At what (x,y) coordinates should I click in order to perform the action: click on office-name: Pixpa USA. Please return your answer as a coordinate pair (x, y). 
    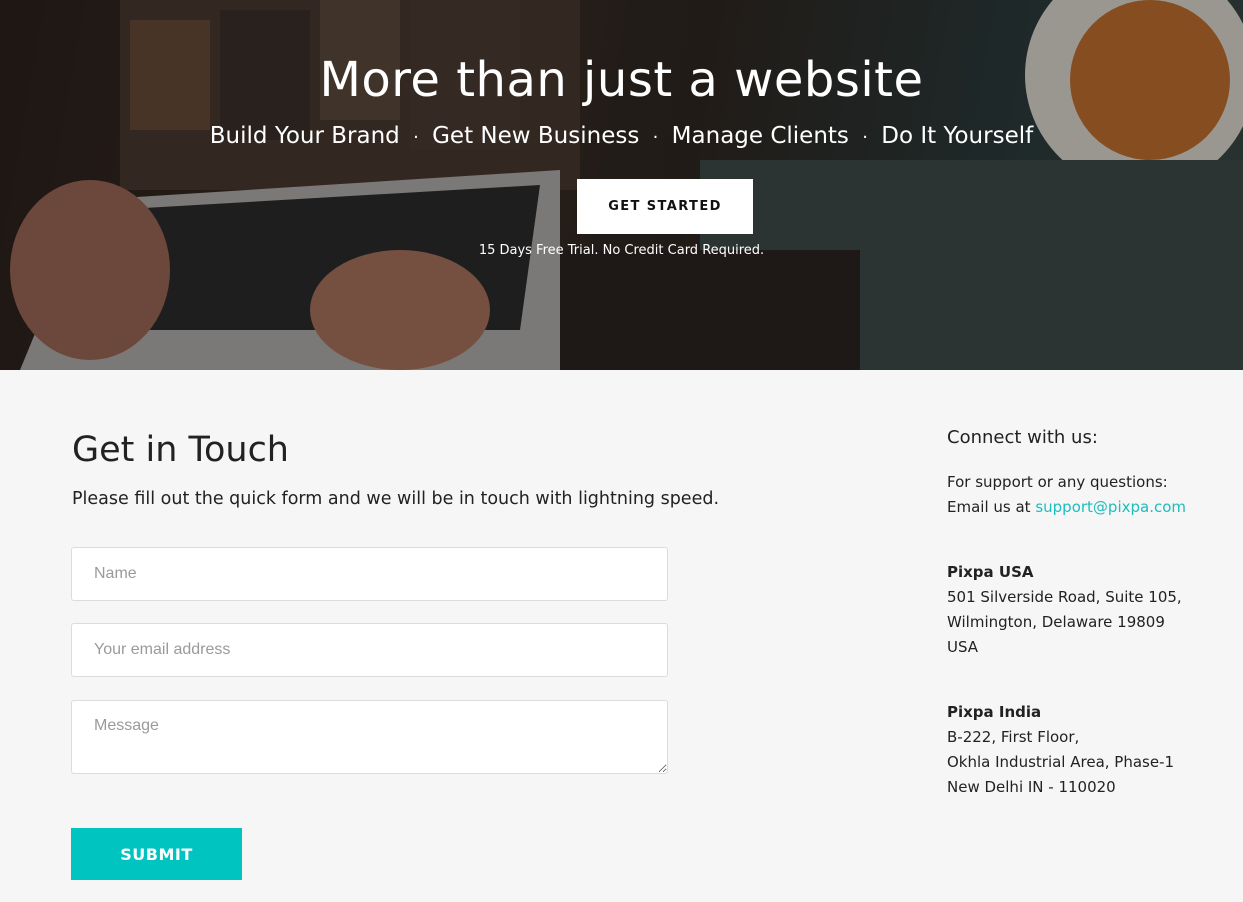
    Looking at the image, I should click on (990, 572).